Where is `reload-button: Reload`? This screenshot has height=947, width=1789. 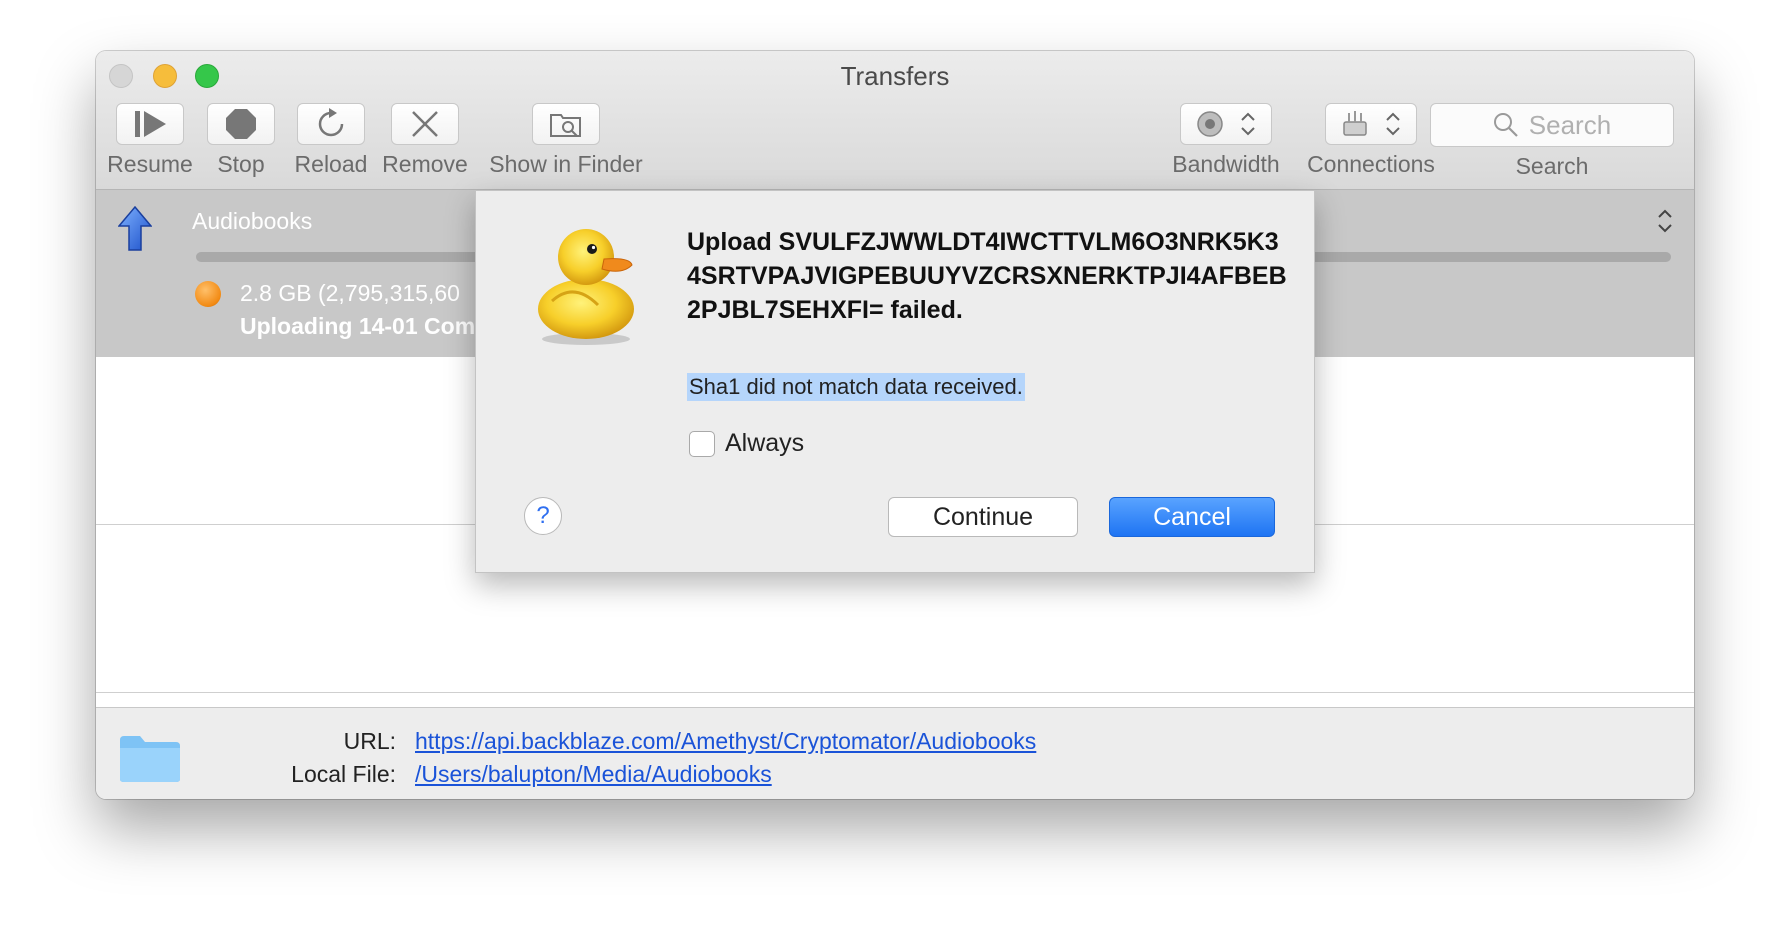 reload-button: Reload is located at coordinates (331, 140).